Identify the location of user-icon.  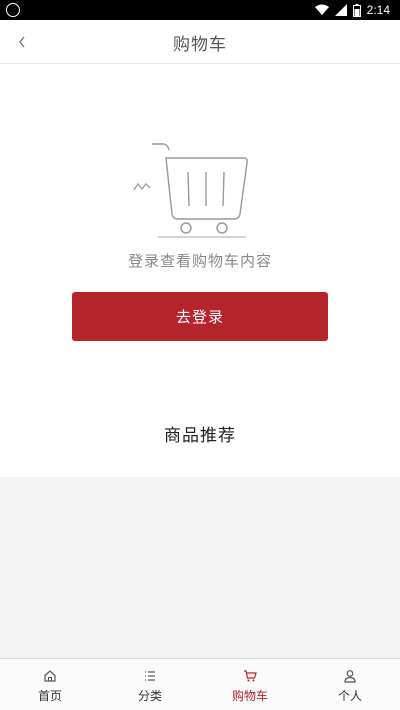
(350, 676).